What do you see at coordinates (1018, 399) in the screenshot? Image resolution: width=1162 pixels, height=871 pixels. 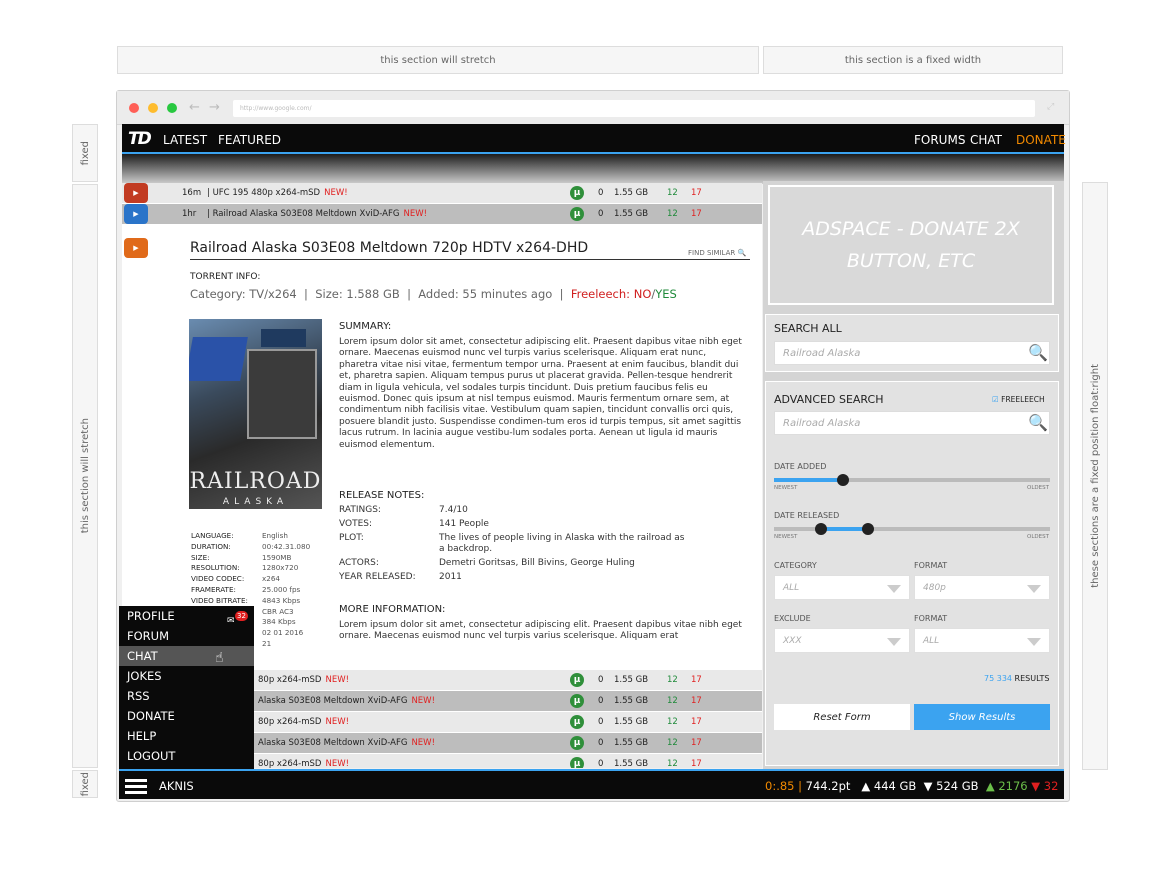 I see `freeleech-checkbox: ☑ FREELEECH` at bounding box center [1018, 399].